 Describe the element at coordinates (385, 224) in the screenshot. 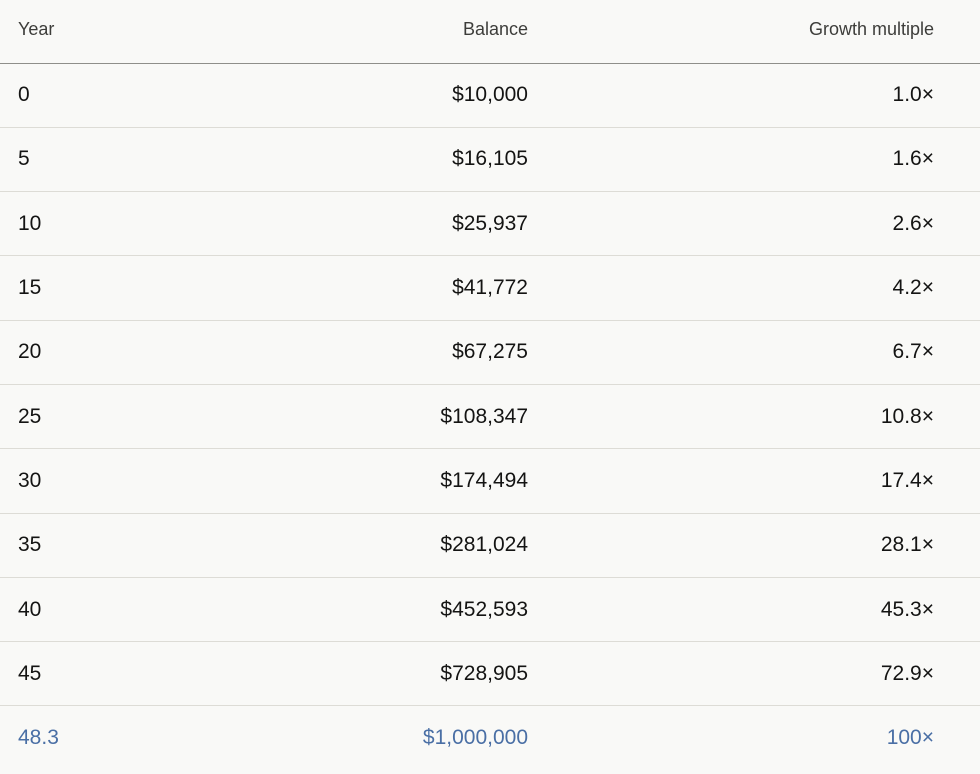

I see `cell-balance: $25,937` at that location.